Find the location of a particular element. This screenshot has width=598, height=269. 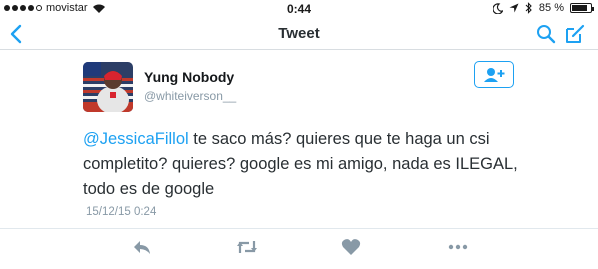

location-icon is located at coordinates (514, 8).